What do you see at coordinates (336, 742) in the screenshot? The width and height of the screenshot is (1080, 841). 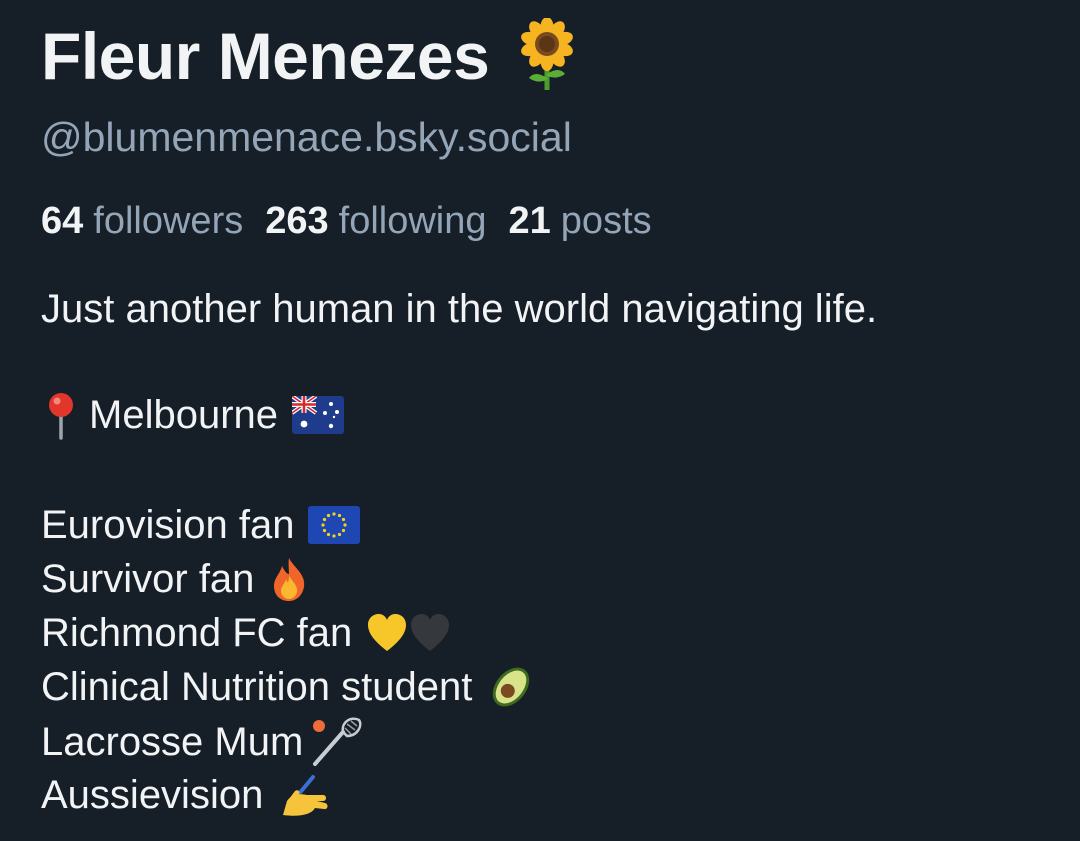 I see `lacrosse-icon` at bounding box center [336, 742].